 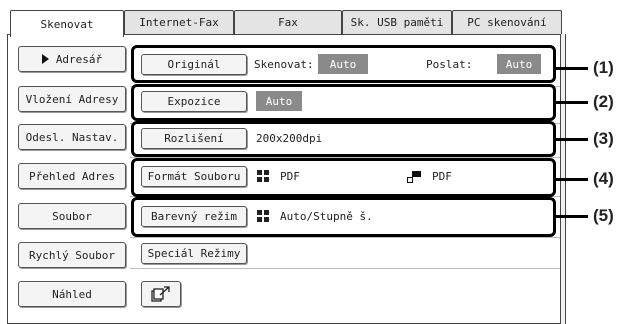 What do you see at coordinates (507, 22) in the screenshot?
I see `tab-pc-skenovani: PC skenování` at bounding box center [507, 22].